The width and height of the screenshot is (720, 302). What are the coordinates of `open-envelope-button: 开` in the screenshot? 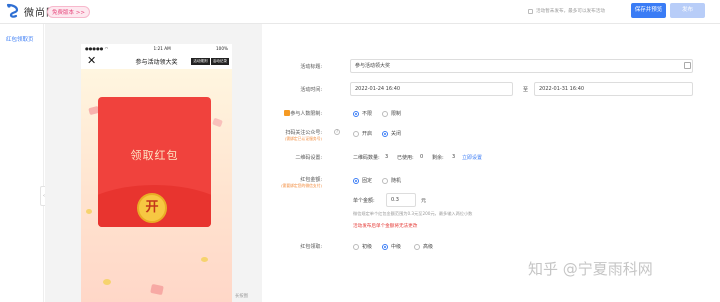 It's located at (152, 208).